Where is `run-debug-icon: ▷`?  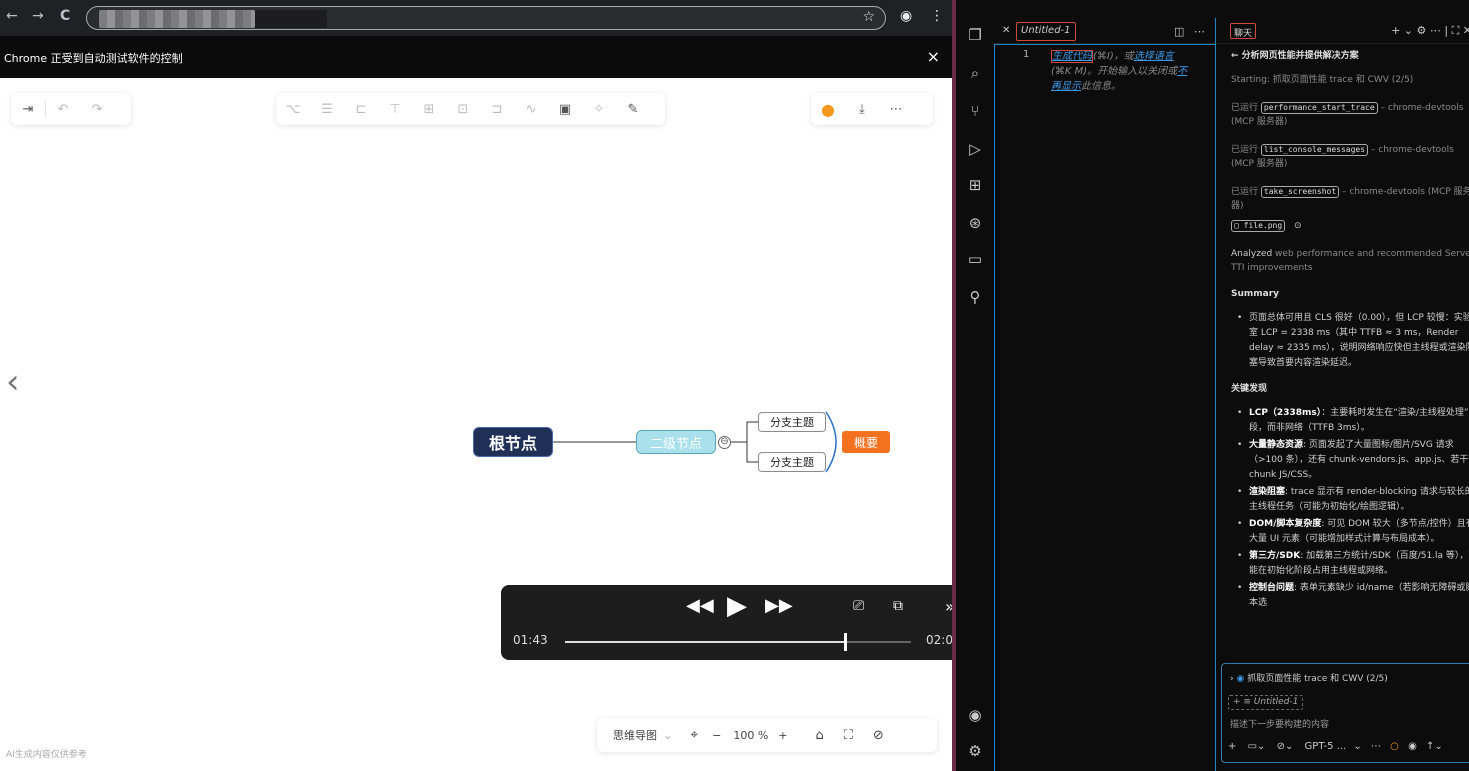 run-debug-icon: ▷ is located at coordinates (975, 150).